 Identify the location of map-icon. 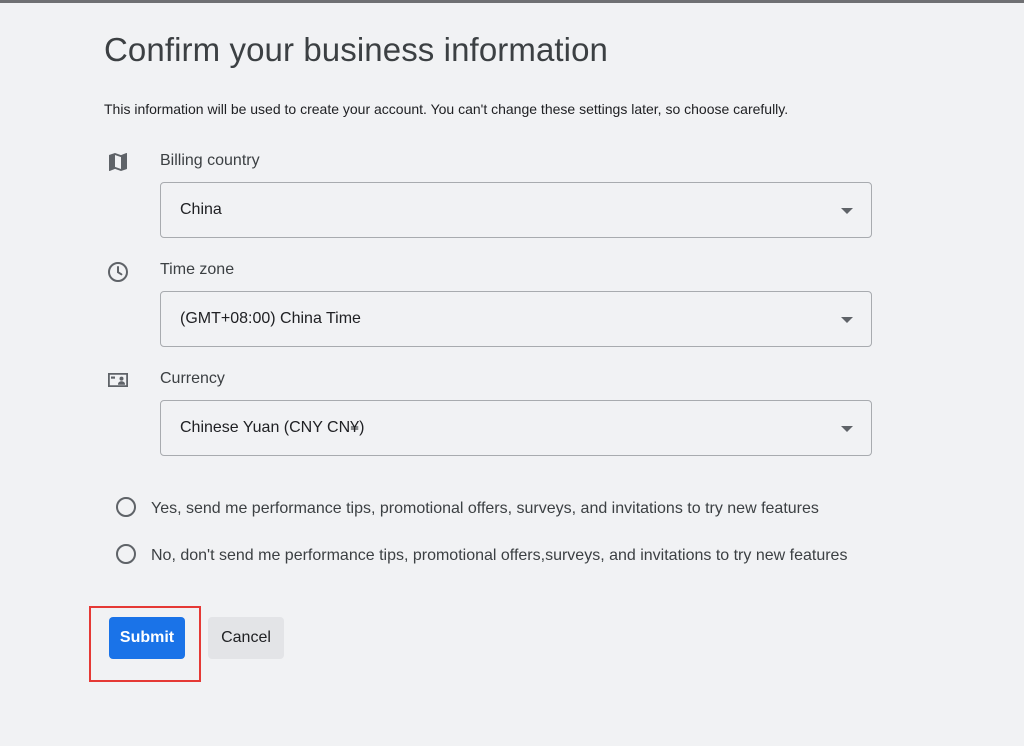
(118, 162).